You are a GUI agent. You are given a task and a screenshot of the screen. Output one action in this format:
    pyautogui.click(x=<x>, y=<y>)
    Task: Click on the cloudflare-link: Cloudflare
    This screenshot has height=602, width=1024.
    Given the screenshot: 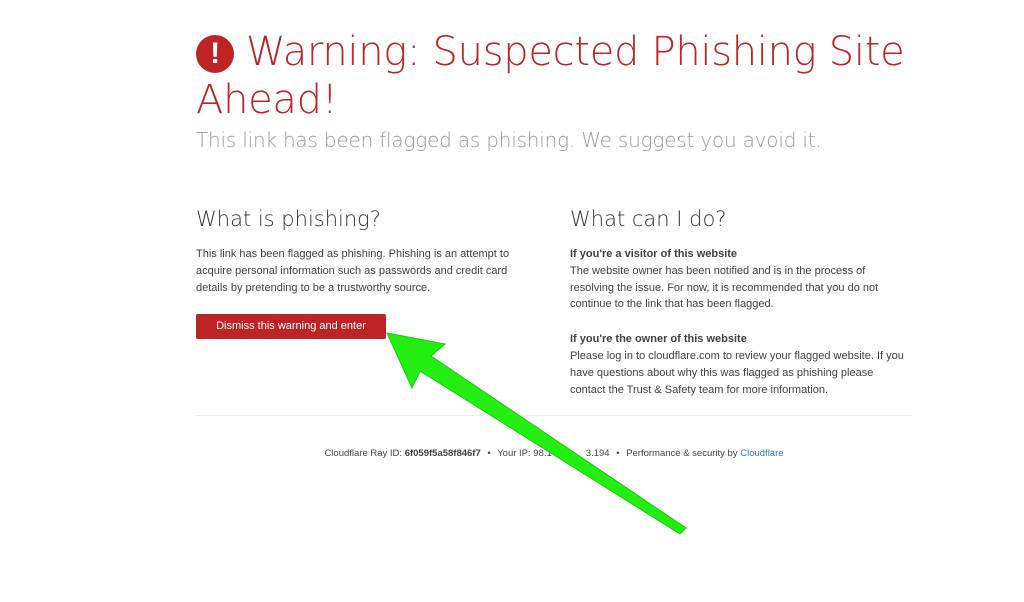 What is the action you would take?
    pyautogui.click(x=761, y=453)
    